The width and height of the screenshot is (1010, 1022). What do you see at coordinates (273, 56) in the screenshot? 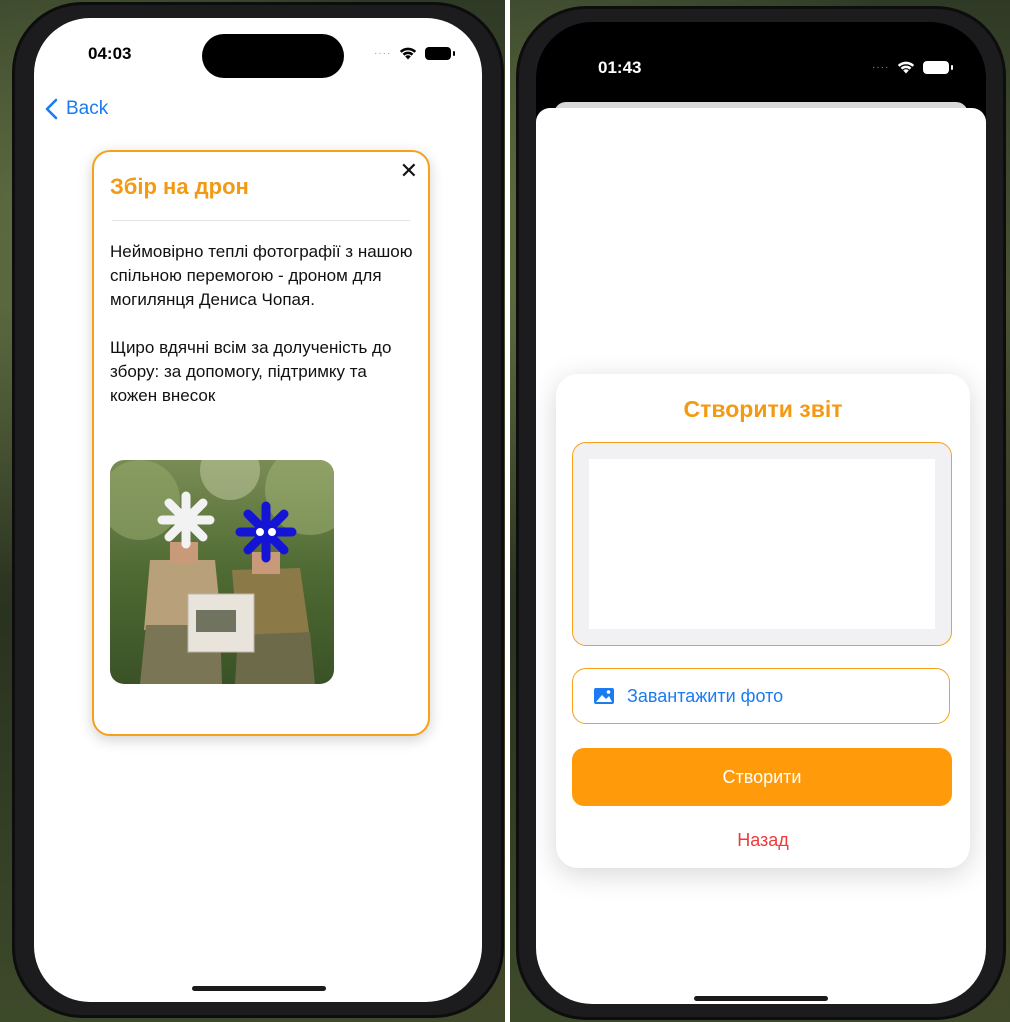
I see `dynamic-island` at bounding box center [273, 56].